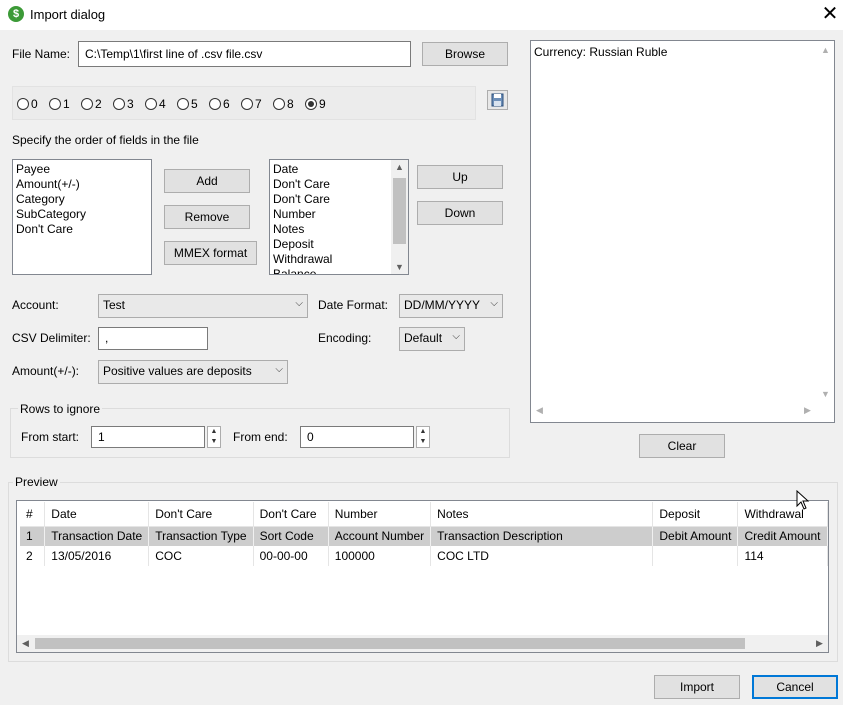 Image resolution: width=843 pixels, height=705 pixels. I want to click on account-select: Test ⌵, so click(203, 306).